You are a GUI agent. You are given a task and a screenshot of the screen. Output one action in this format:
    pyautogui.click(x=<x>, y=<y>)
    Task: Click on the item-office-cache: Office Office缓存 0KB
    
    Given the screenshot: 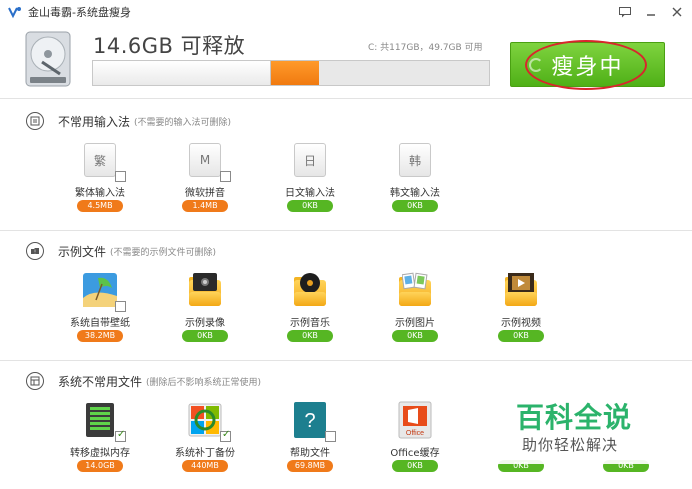 What is the action you would take?
    pyautogui.click(x=415, y=436)
    